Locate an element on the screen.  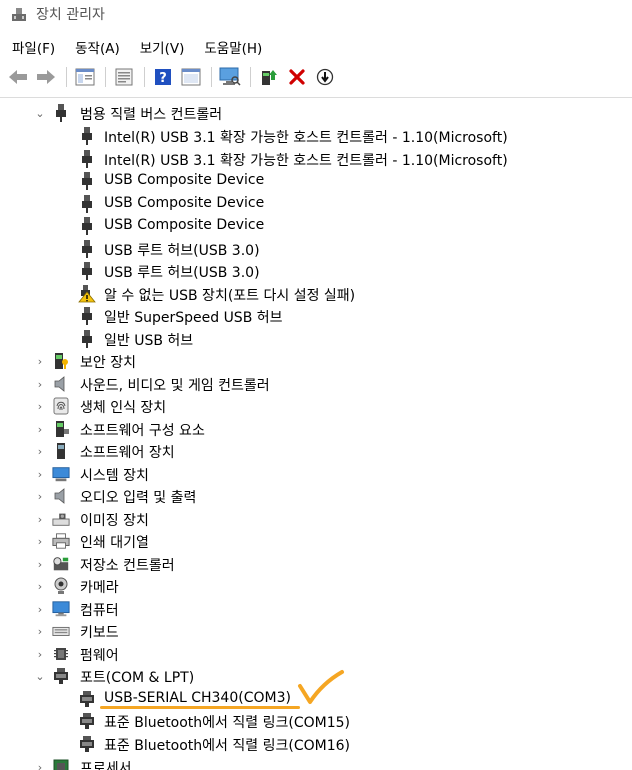
checkmark-annotation is located at coordinates (321, 690).